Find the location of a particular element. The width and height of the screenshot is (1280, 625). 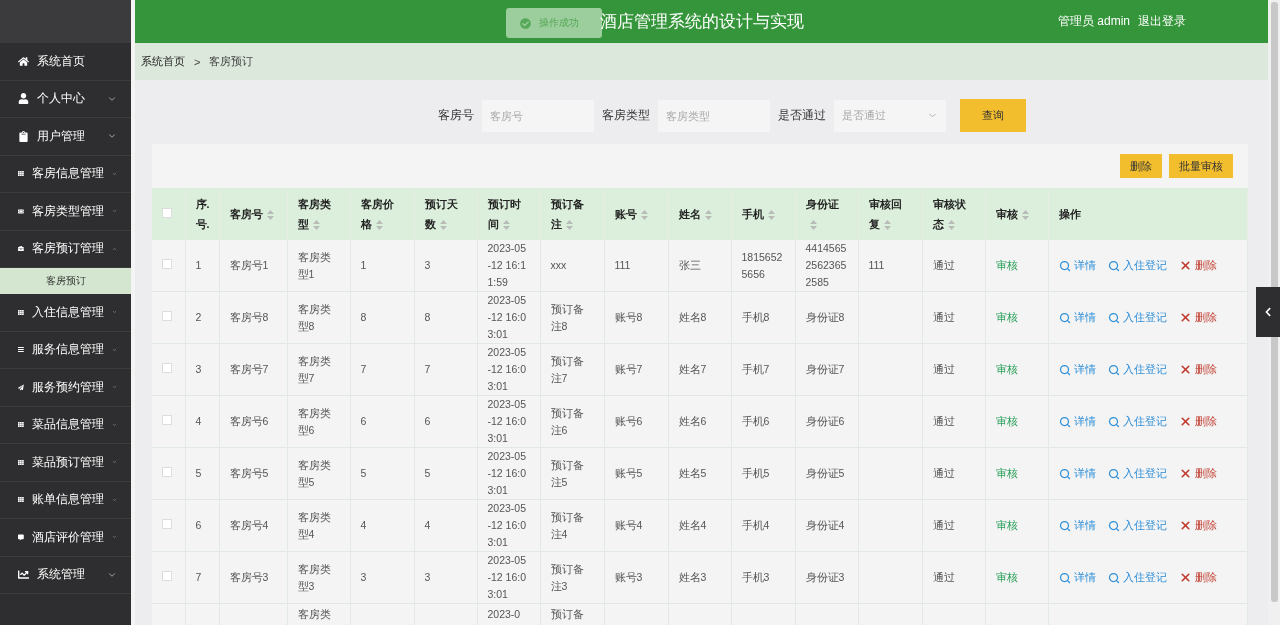

column-header: 客房类型 is located at coordinates (318, 214).